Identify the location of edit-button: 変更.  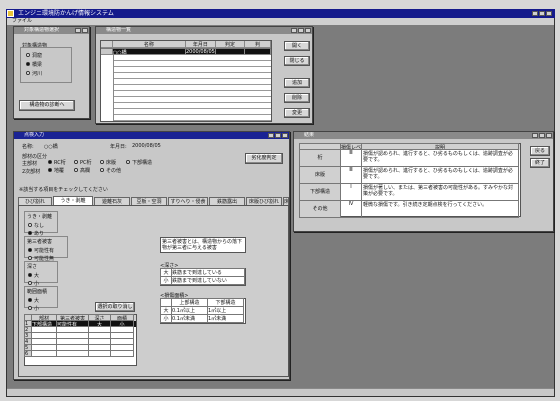
(297, 113).